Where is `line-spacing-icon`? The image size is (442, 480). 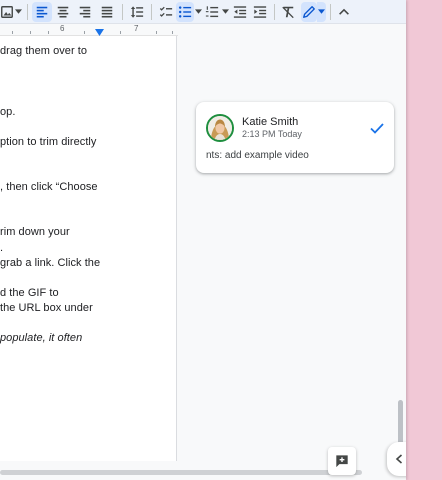
line-spacing-icon is located at coordinates (137, 11).